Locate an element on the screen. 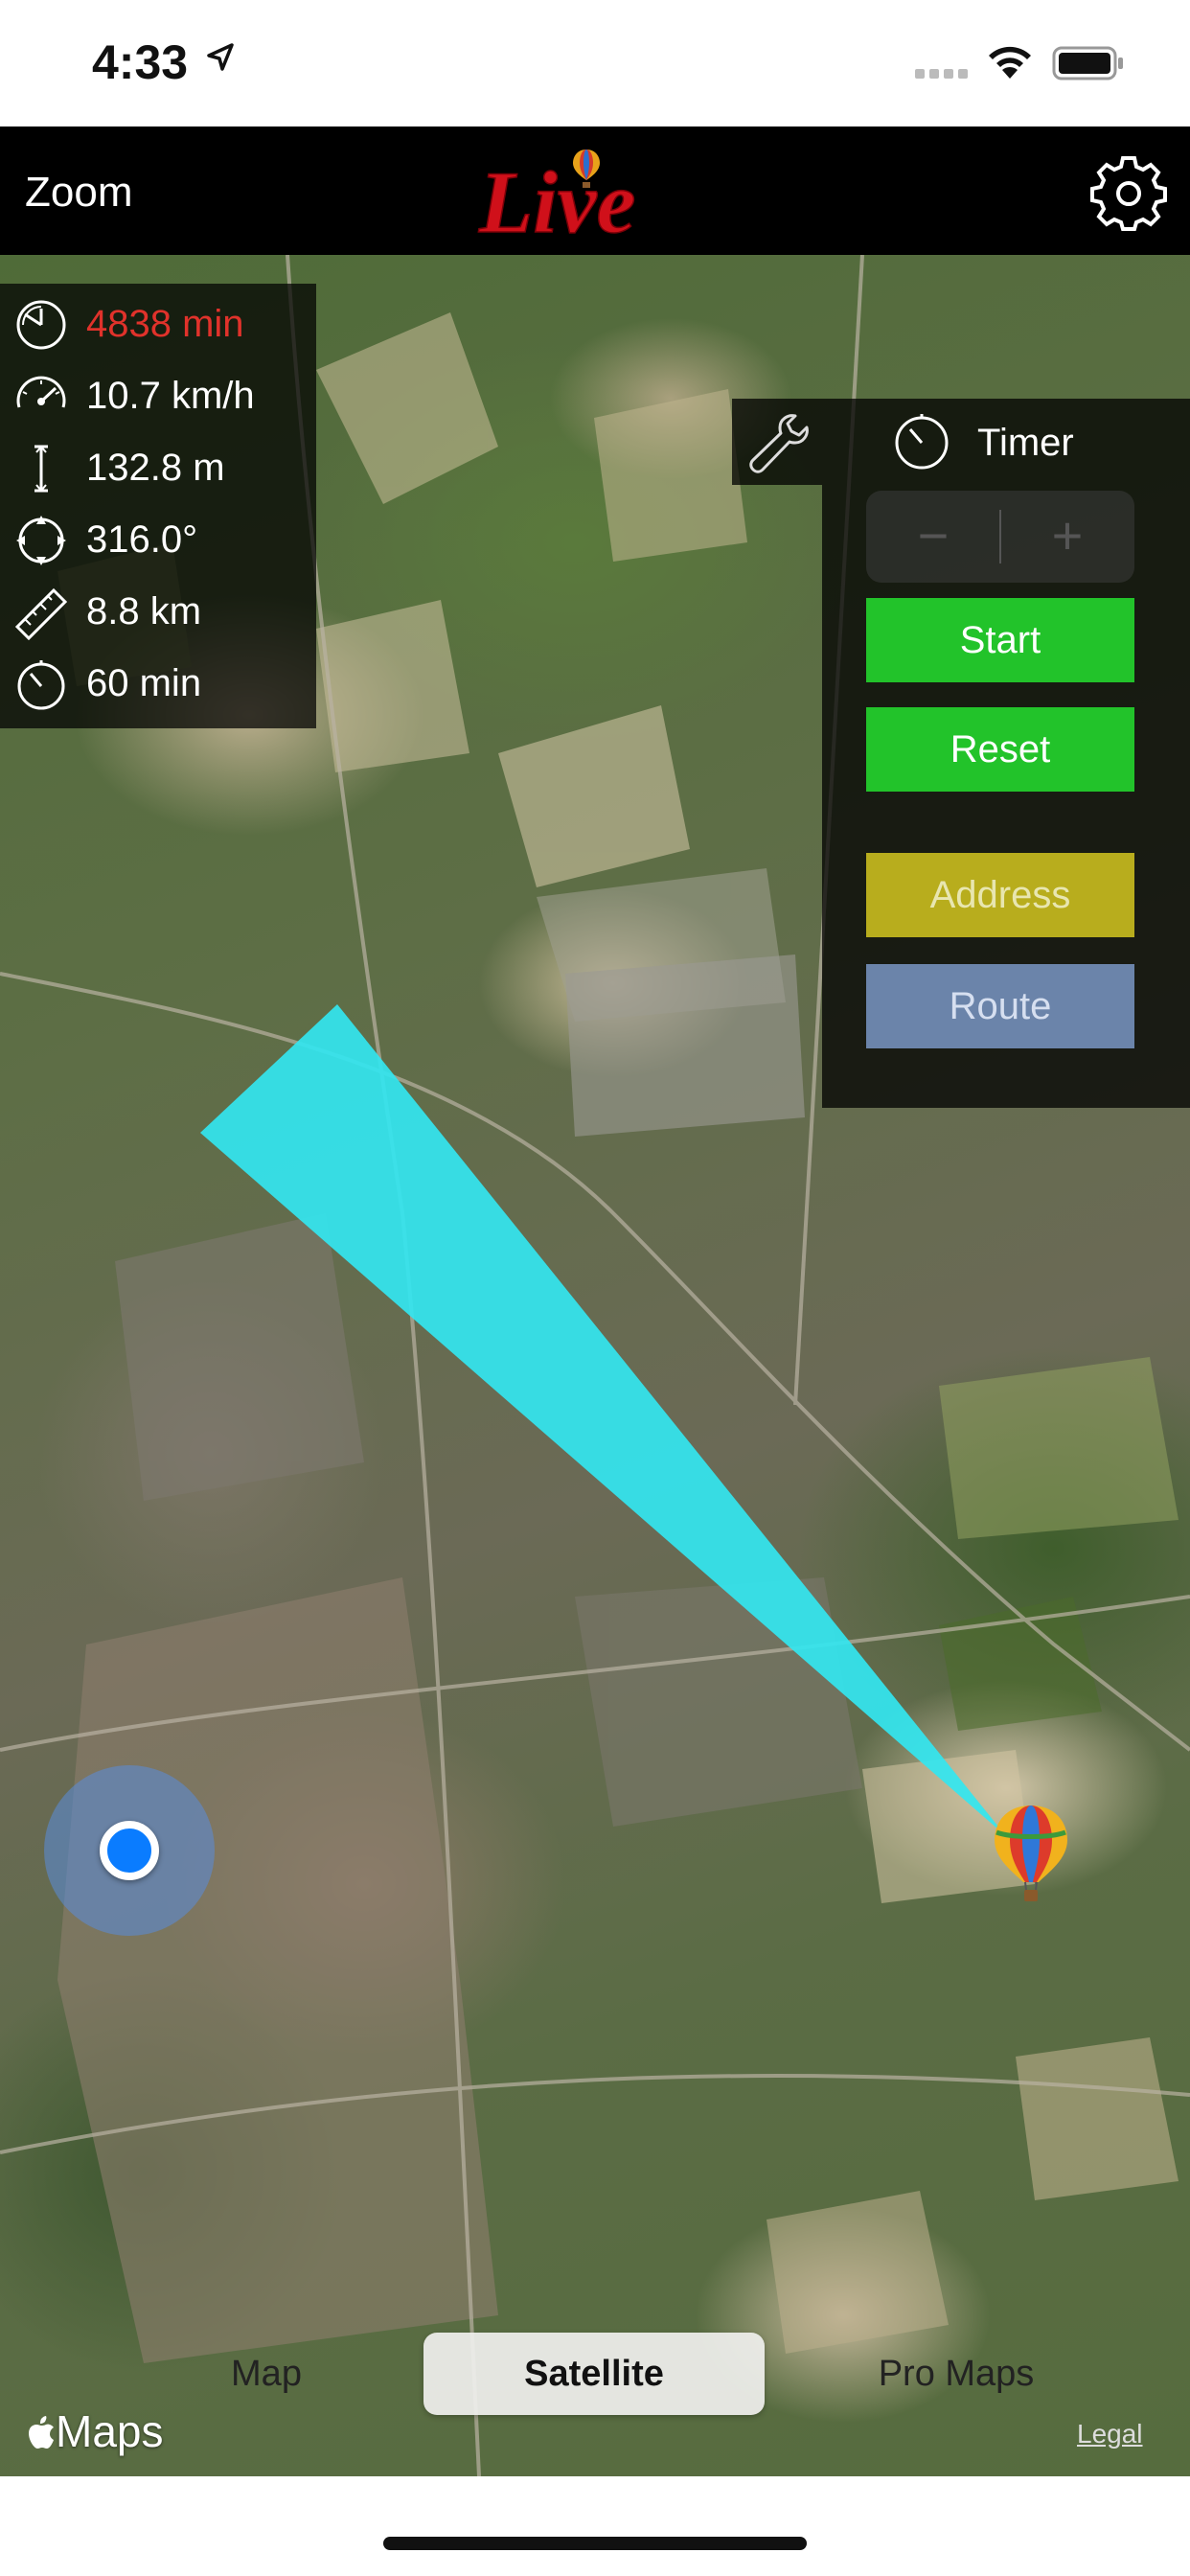 The image size is (1190, 2576). stat-heading: 316.0° is located at coordinates (158, 539).